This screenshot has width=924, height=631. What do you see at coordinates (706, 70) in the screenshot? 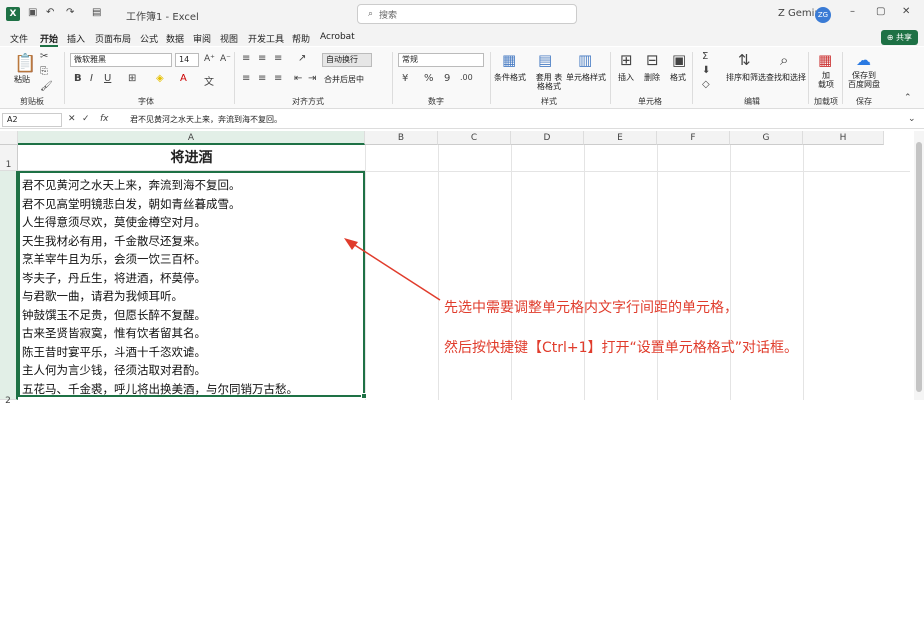
I see `fill-icon: ⬇` at bounding box center [706, 70].